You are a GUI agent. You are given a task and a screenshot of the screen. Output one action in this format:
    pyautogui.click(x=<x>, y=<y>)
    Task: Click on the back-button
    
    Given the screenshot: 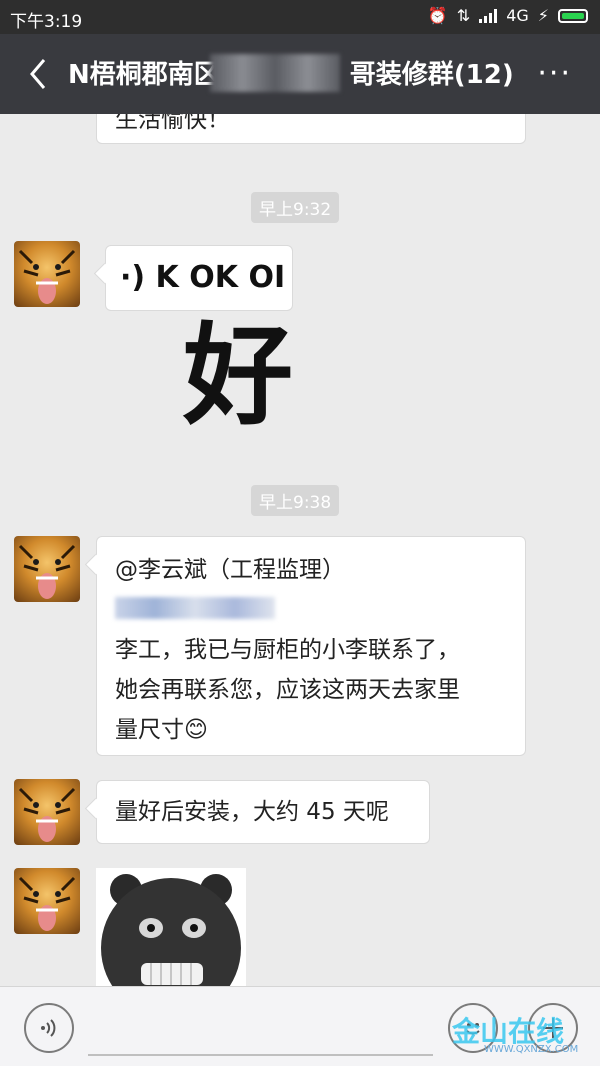 What is the action you would take?
    pyautogui.click(x=40, y=74)
    